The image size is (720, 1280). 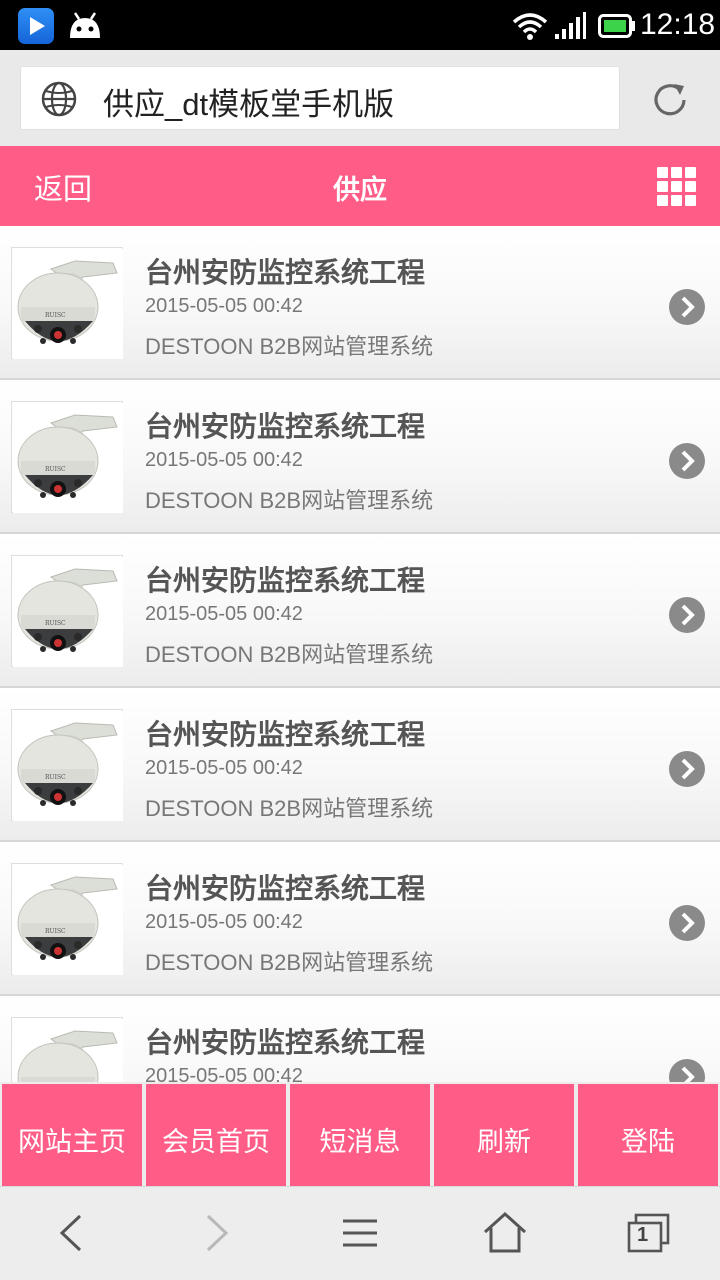 What do you see at coordinates (72, 1135) in the screenshot?
I see `nav-site-home-button: 网站主页` at bounding box center [72, 1135].